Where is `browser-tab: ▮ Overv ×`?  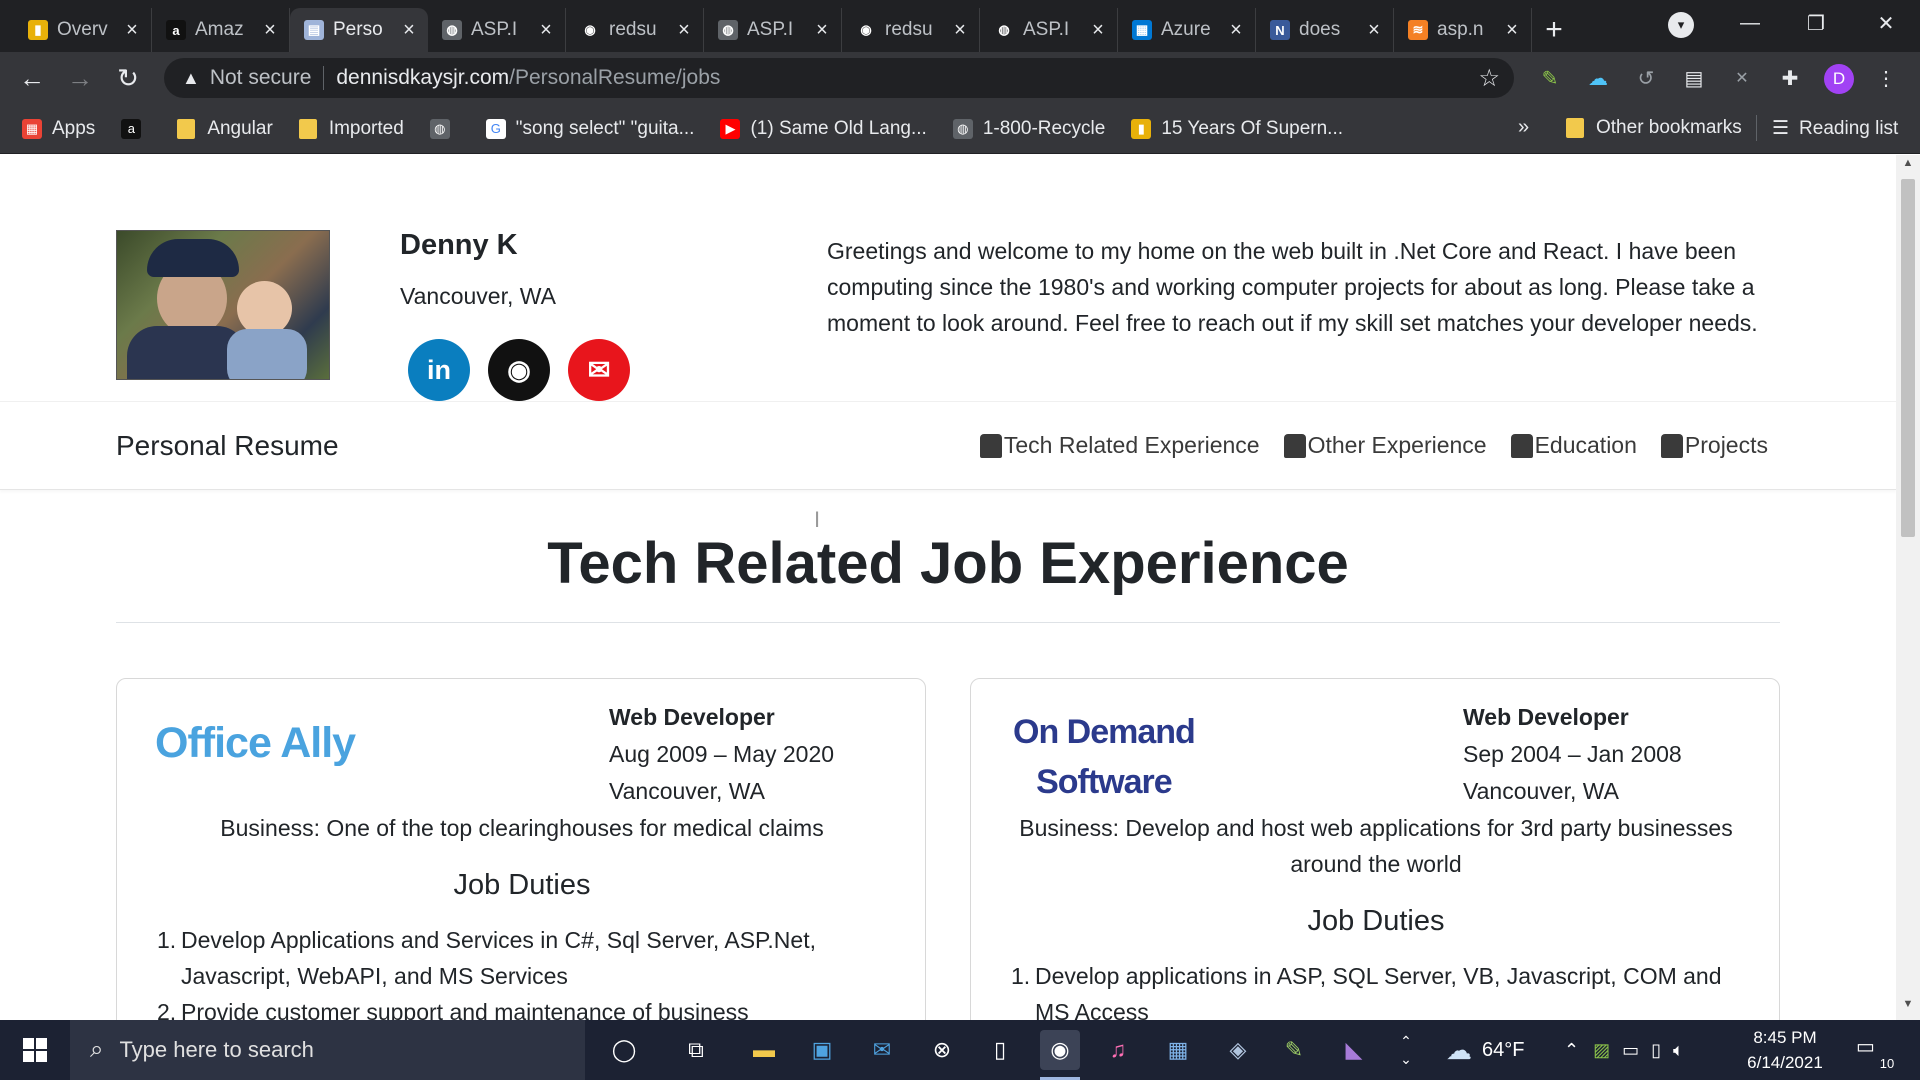
browser-tab: ▮ Overv × is located at coordinates (83, 30).